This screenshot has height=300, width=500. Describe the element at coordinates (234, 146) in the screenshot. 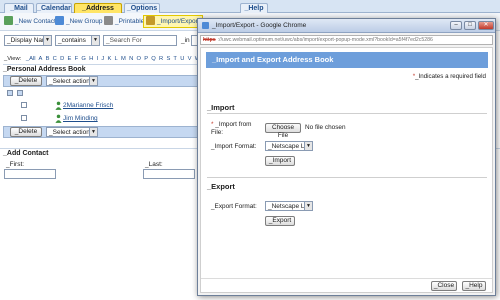

I see `import-format-label: _Import Format:` at that location.